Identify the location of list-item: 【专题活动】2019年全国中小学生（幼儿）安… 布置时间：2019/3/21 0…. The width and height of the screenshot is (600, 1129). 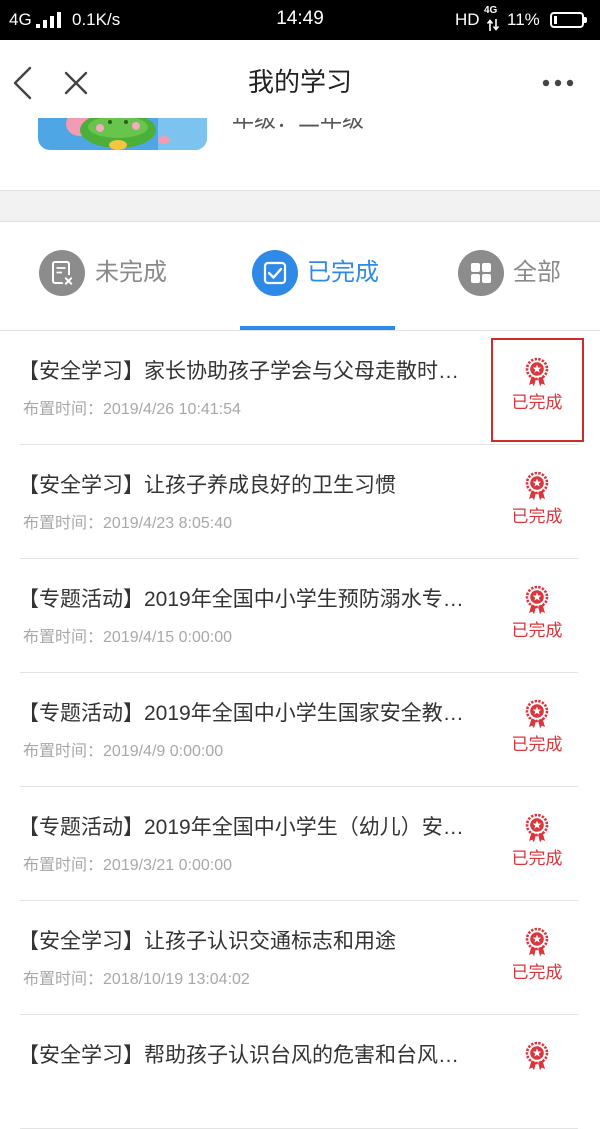
(300, 844).